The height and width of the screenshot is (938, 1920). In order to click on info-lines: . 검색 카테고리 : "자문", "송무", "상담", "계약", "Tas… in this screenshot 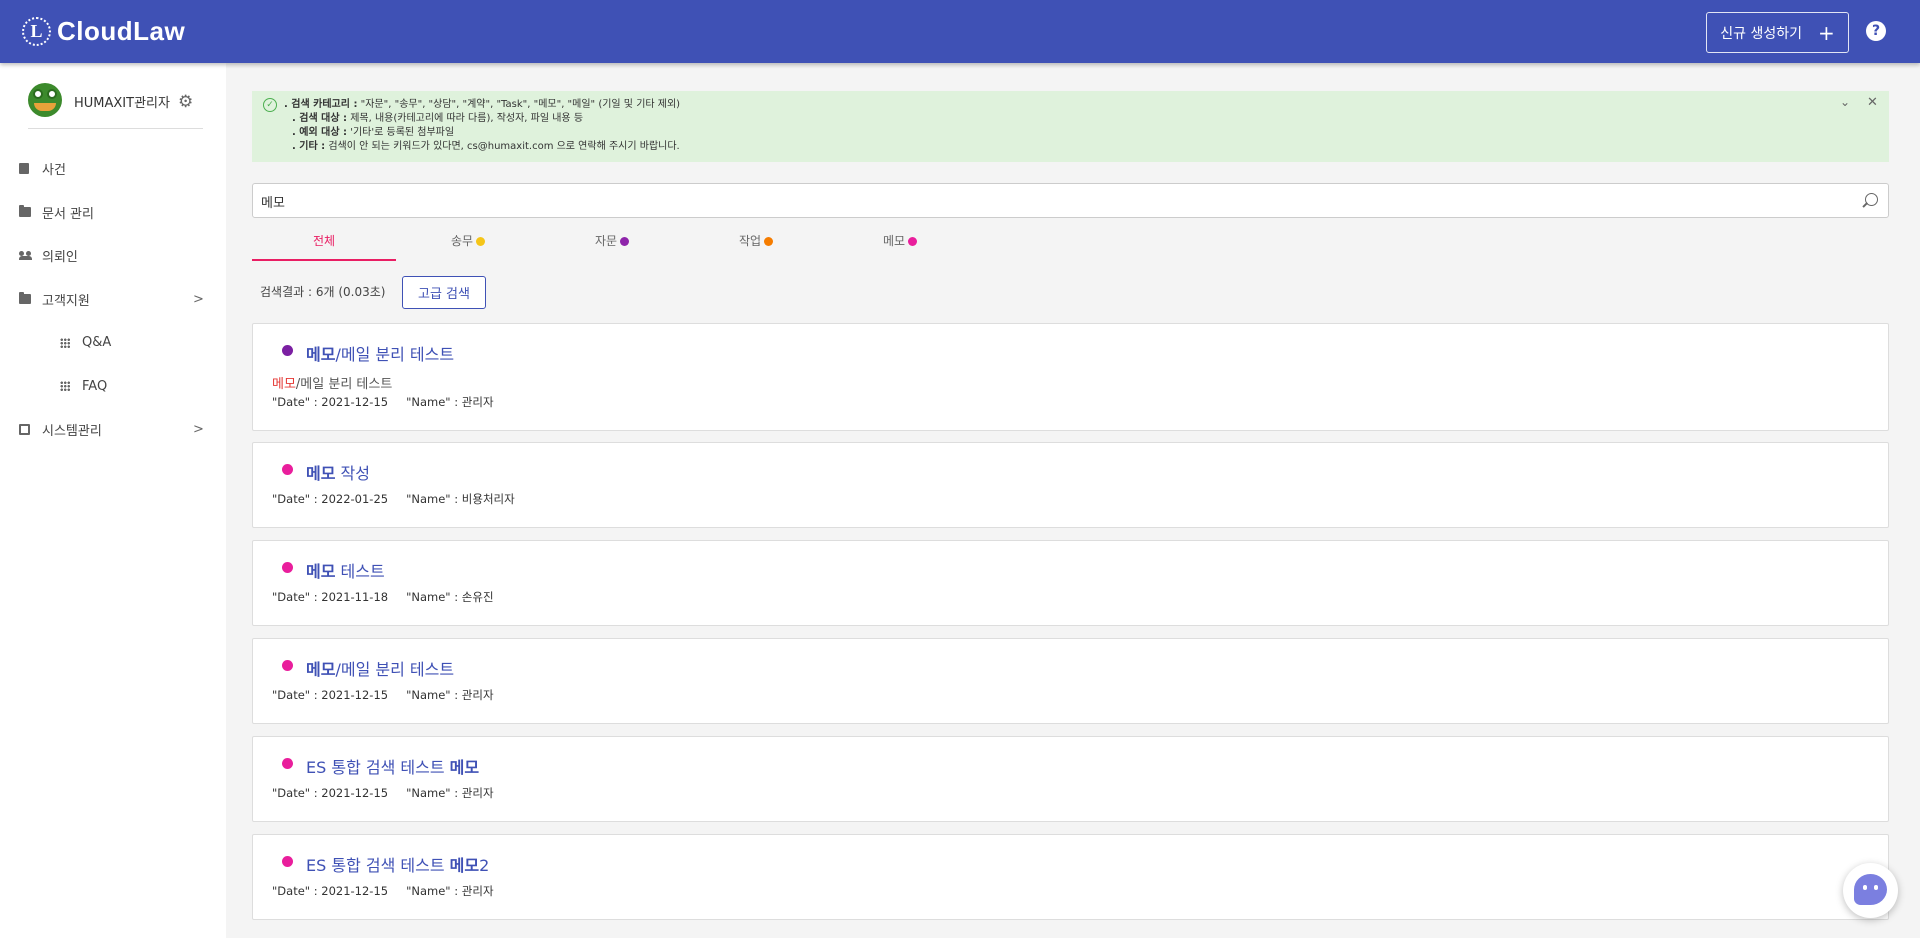, I will do `click(482, 126)`.